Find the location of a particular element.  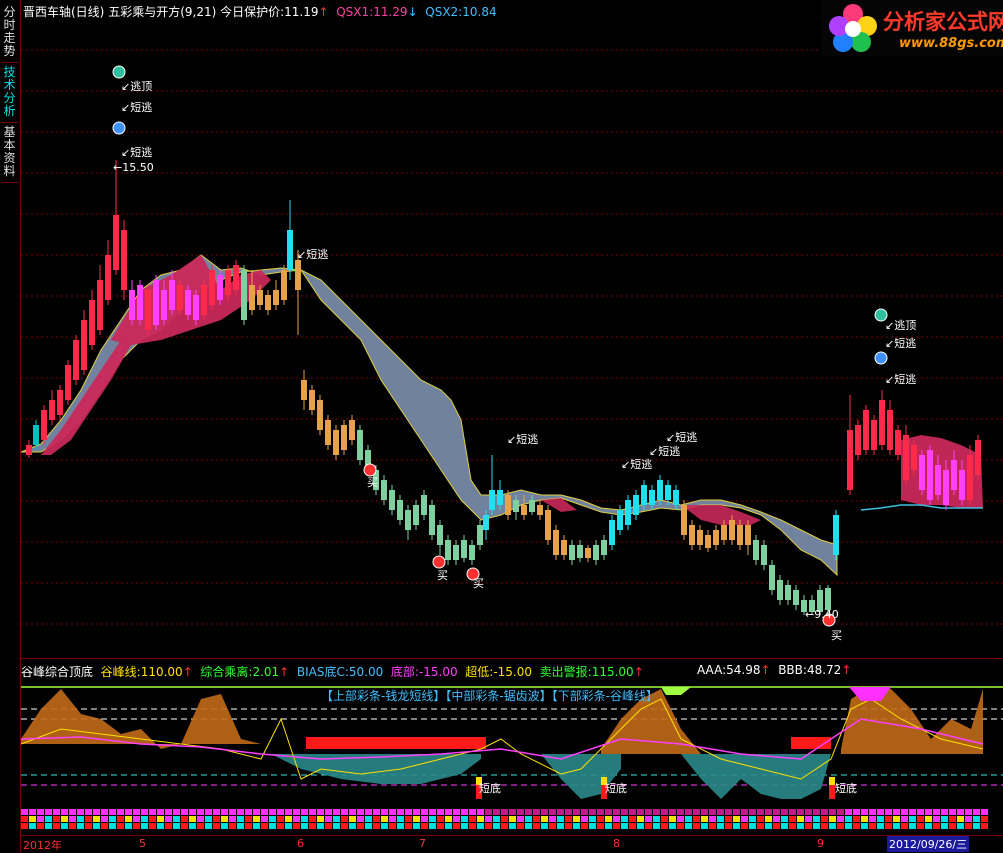

super-low-value: -15.00 is located at coordinates (513, 672).